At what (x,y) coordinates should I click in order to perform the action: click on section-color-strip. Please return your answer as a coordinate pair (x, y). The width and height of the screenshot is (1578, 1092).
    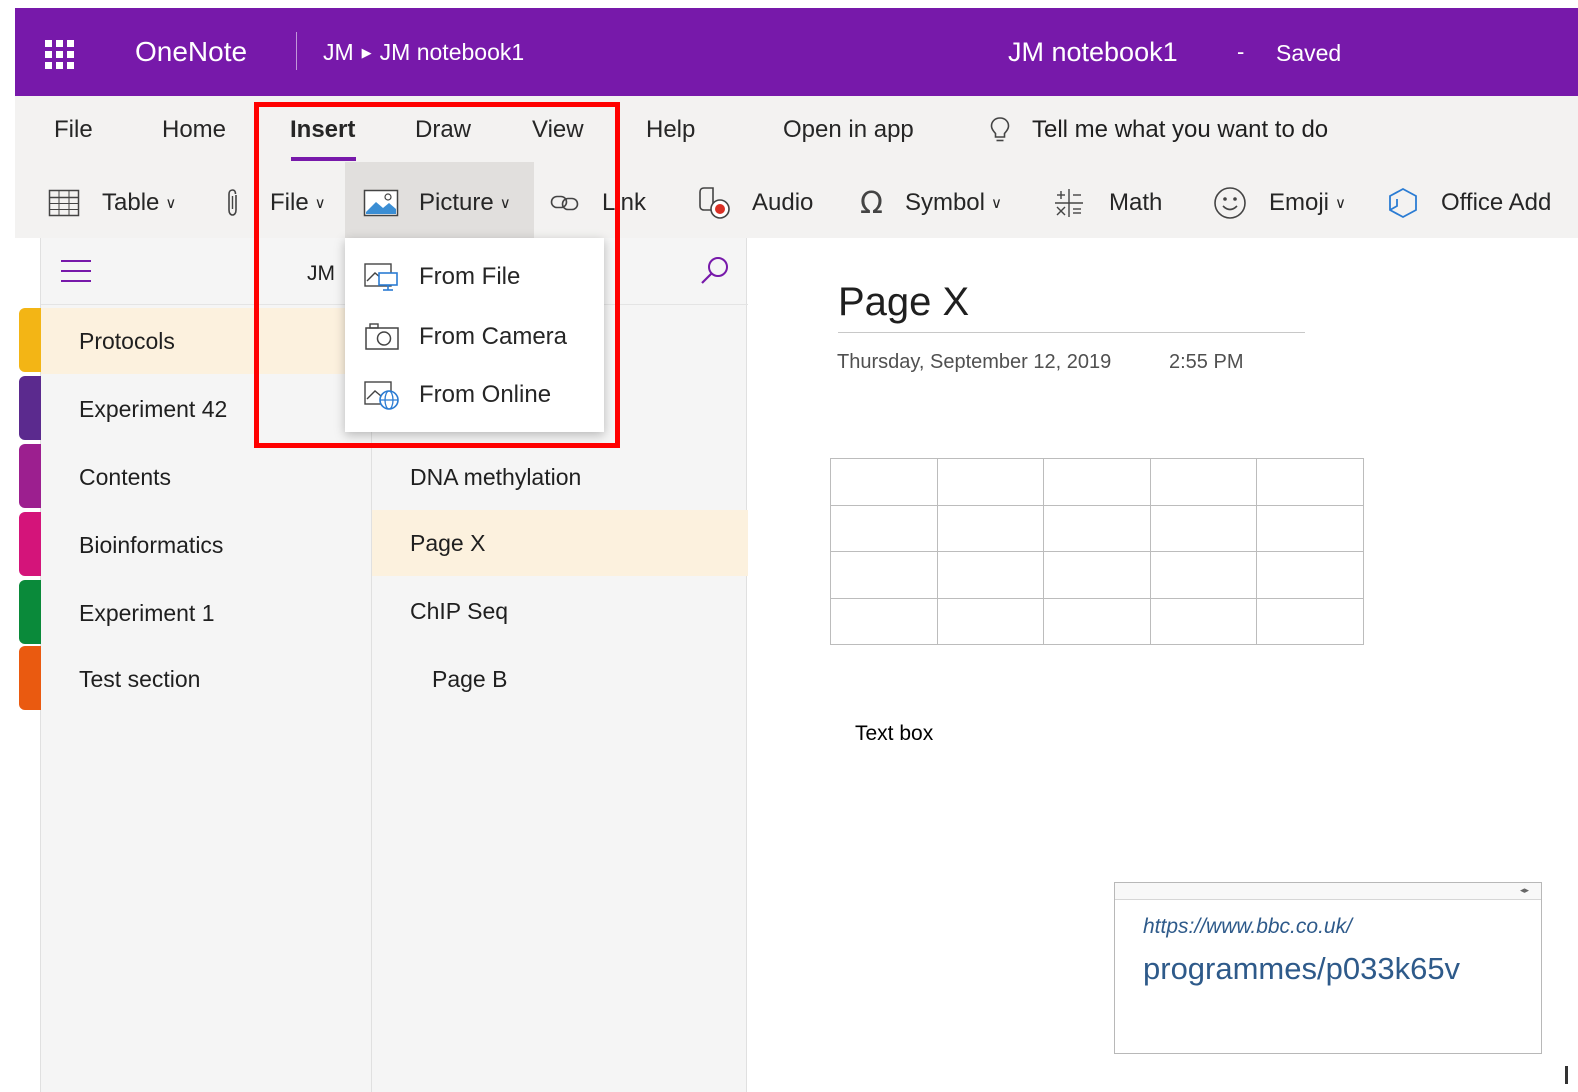
    Looking at the image, I should click on (28, 665).